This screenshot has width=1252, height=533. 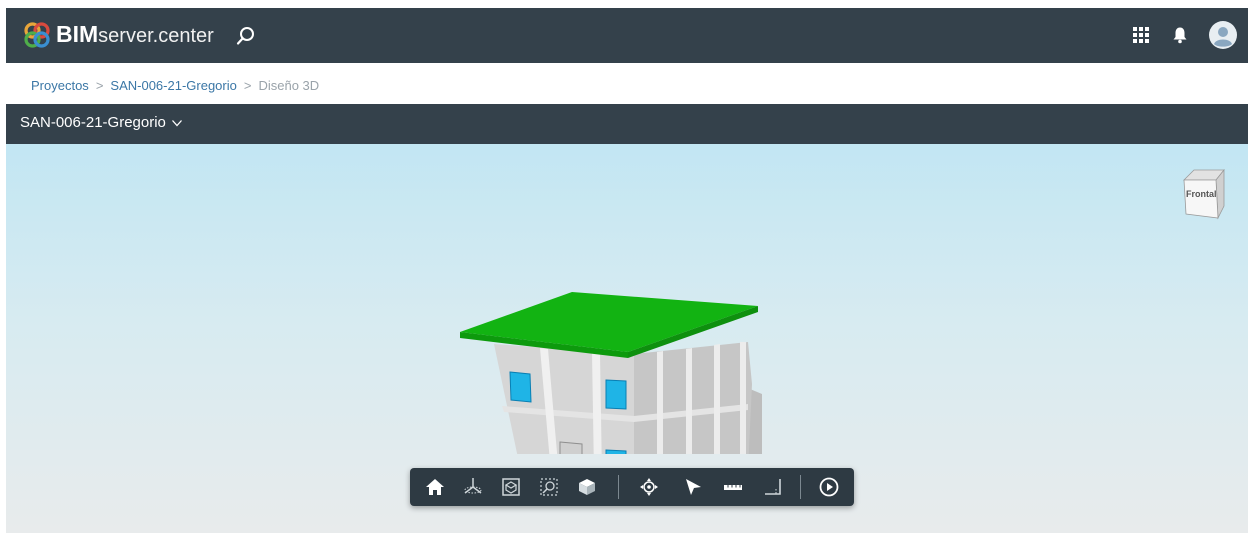 I want to click on search-icon, so click(x=245, y=36).